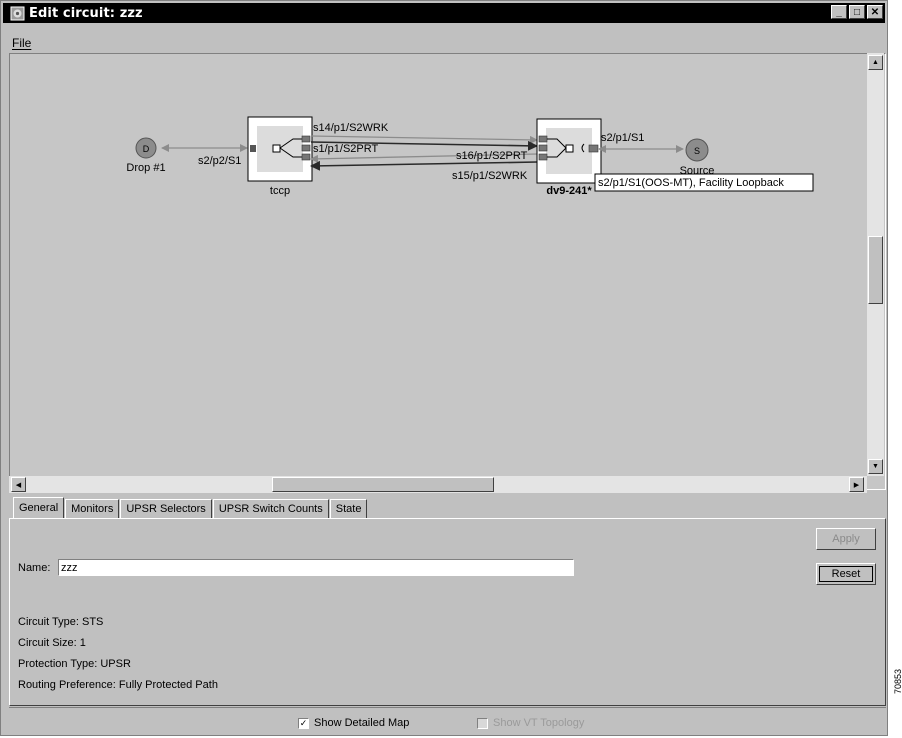 The height and width of the screenshot is (738, 902). I want to click on horizontal-scrollbar: ◀ ▶, so click(438, 484).